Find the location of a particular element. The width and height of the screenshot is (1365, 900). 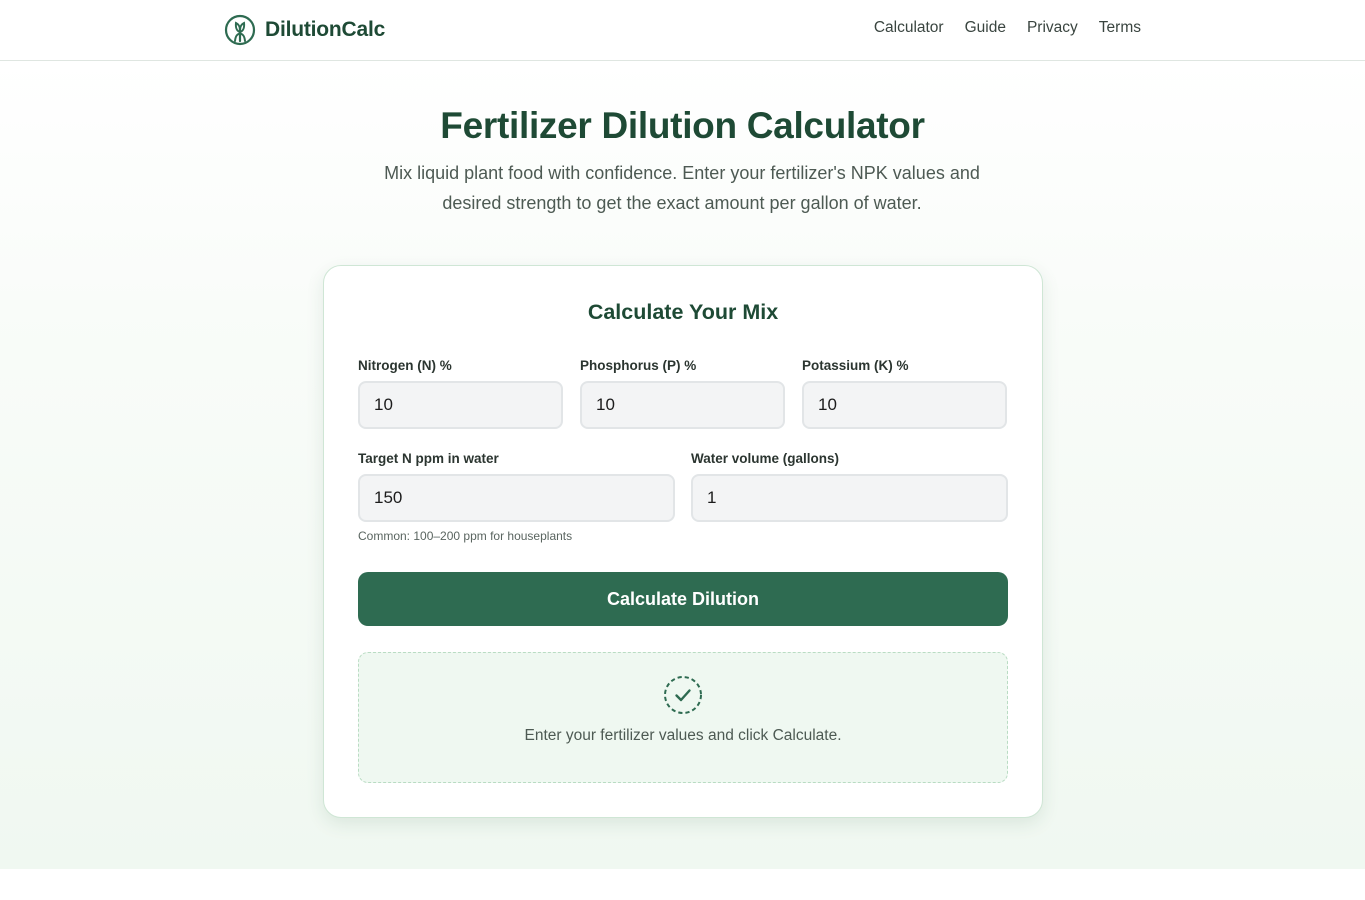

calculator-title: Calculate Your Mix is located at coordinates (683, 312).